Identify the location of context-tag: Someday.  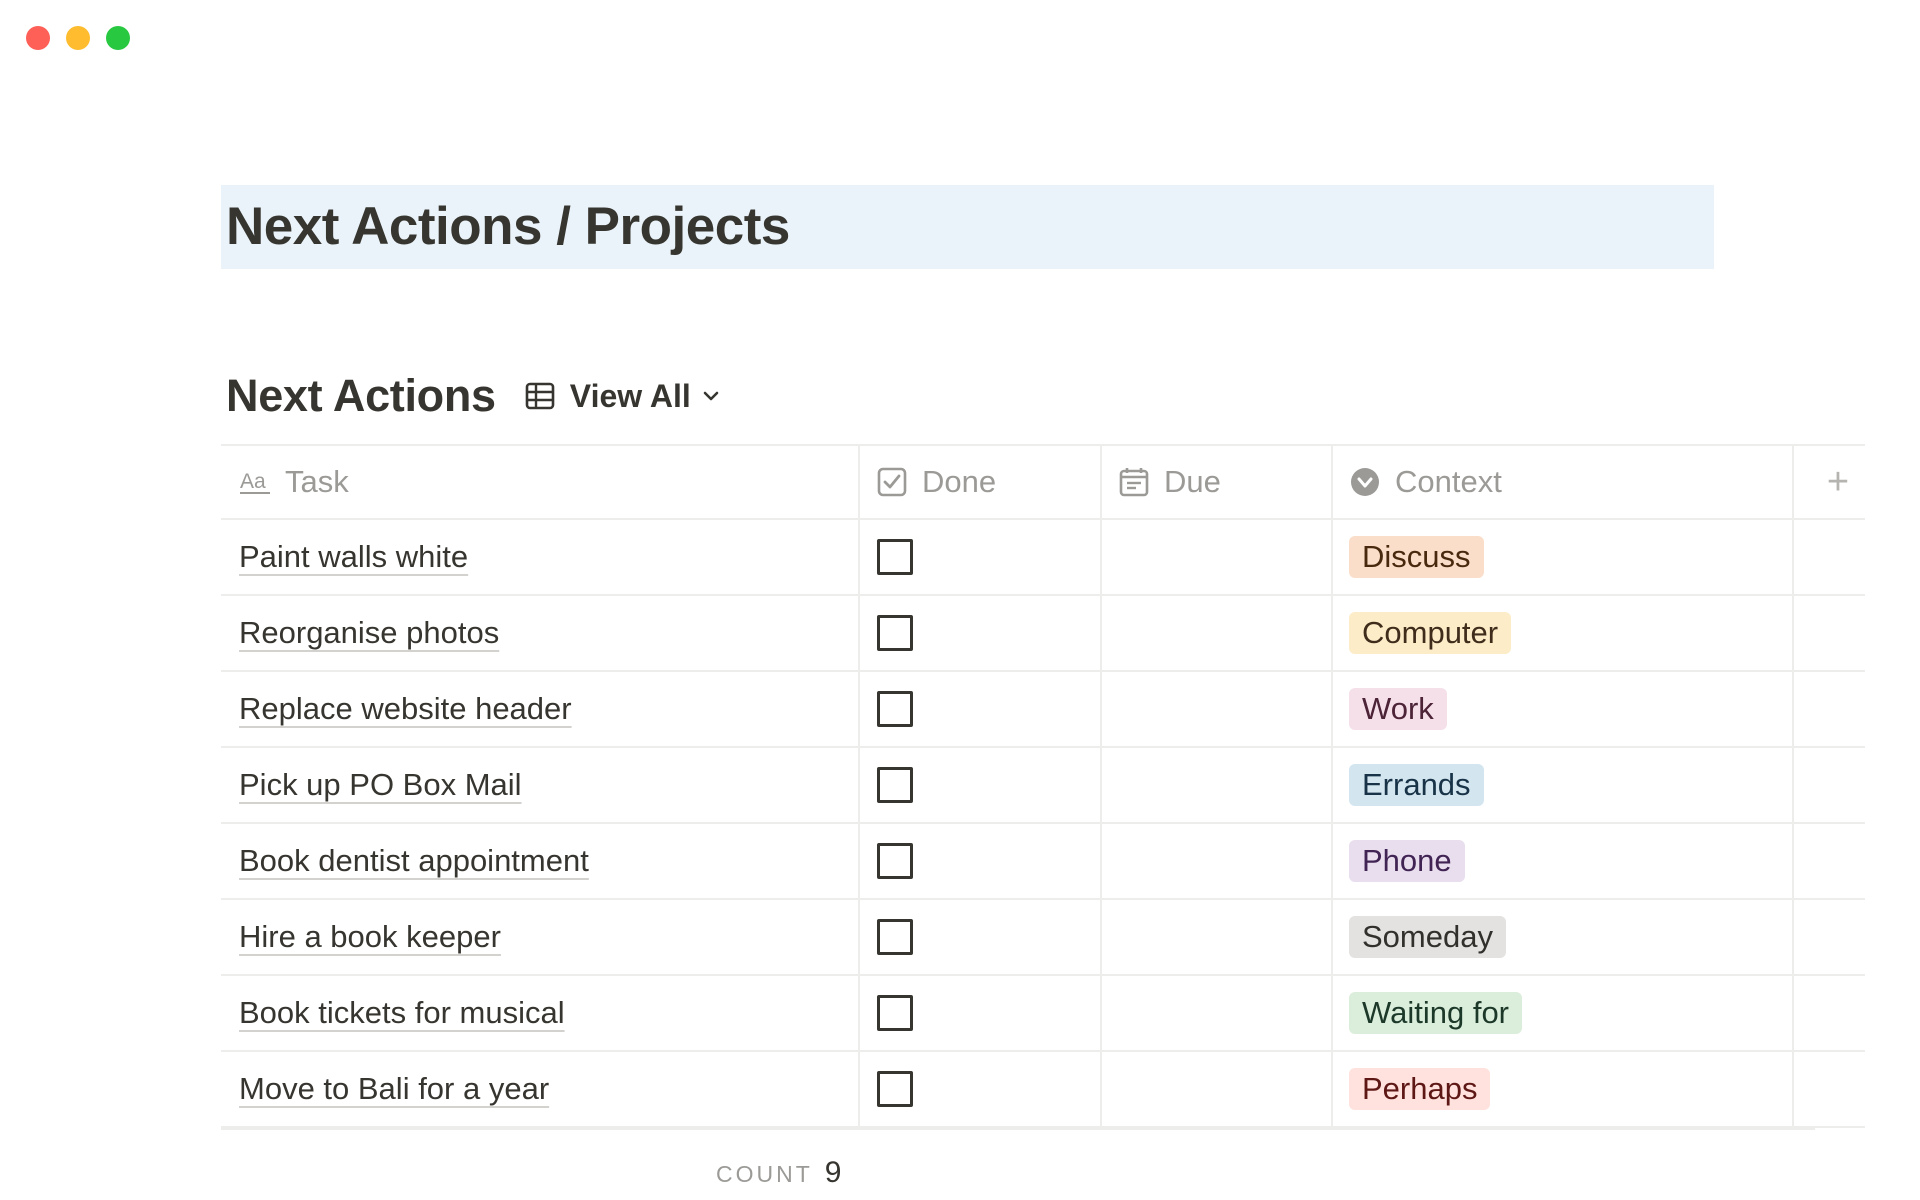
(1427, 937).